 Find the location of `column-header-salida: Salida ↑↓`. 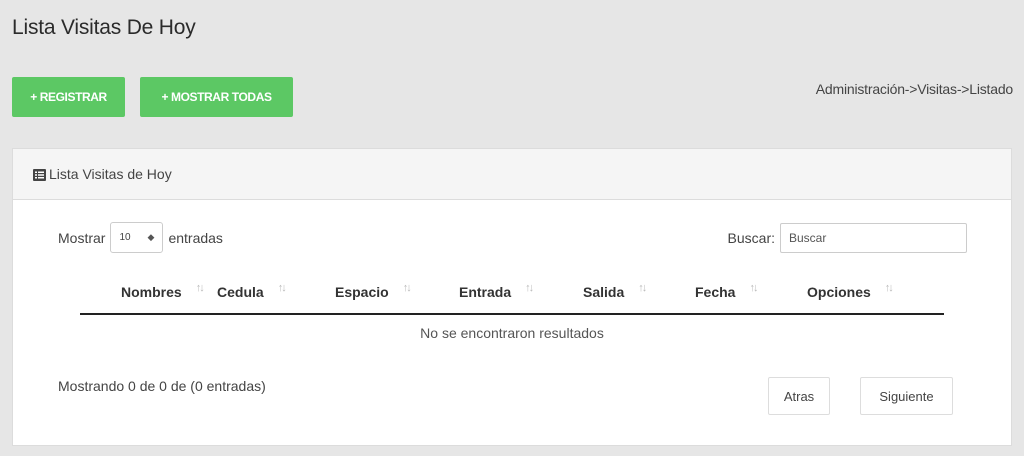

column-header-salida: Salida ↑↓ is located at coordinates (633, 293).